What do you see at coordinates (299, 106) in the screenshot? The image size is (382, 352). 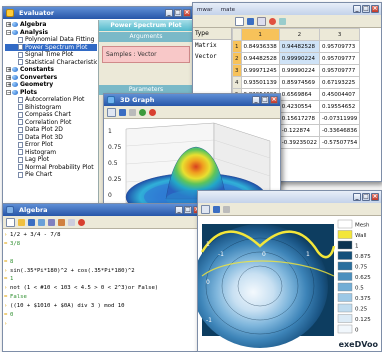 I see `matrix-cell: 0.4230554` at bounding box center [299, 106].